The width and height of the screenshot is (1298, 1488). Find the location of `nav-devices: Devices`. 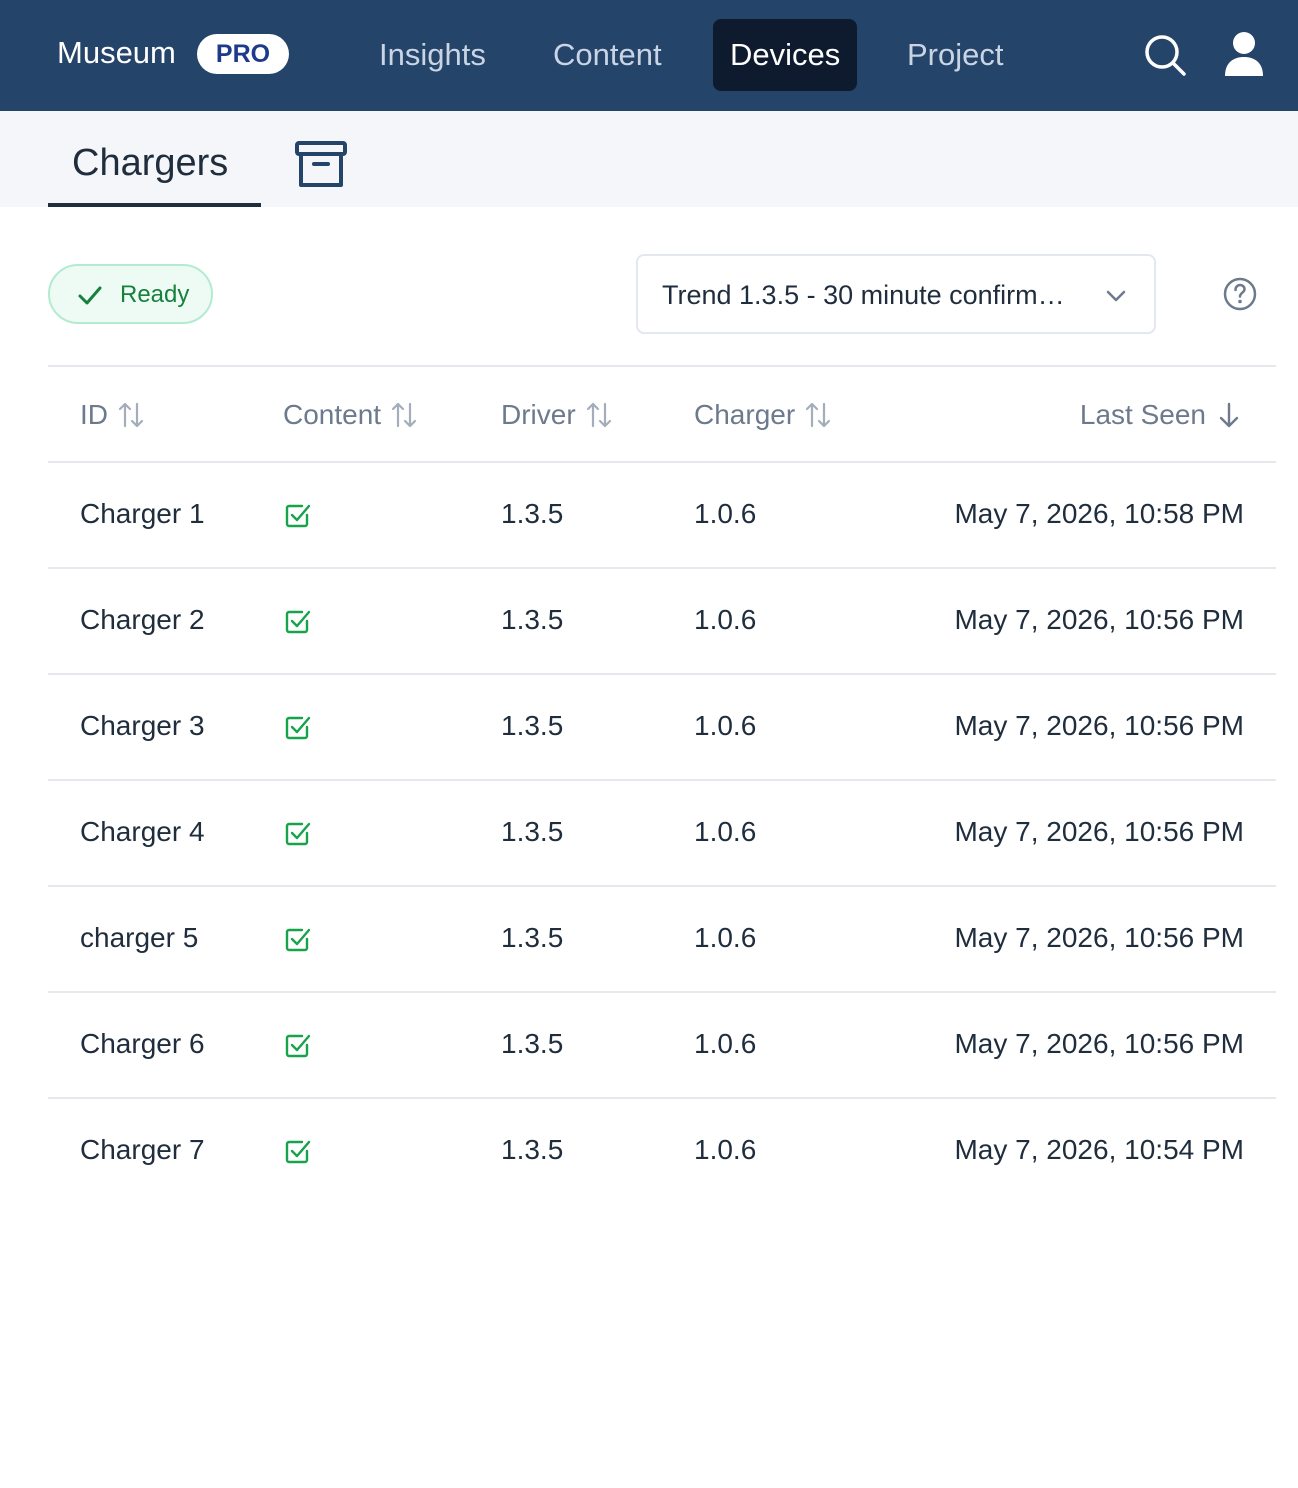

nav-devices: Devices is located at coordinates (785, 55).